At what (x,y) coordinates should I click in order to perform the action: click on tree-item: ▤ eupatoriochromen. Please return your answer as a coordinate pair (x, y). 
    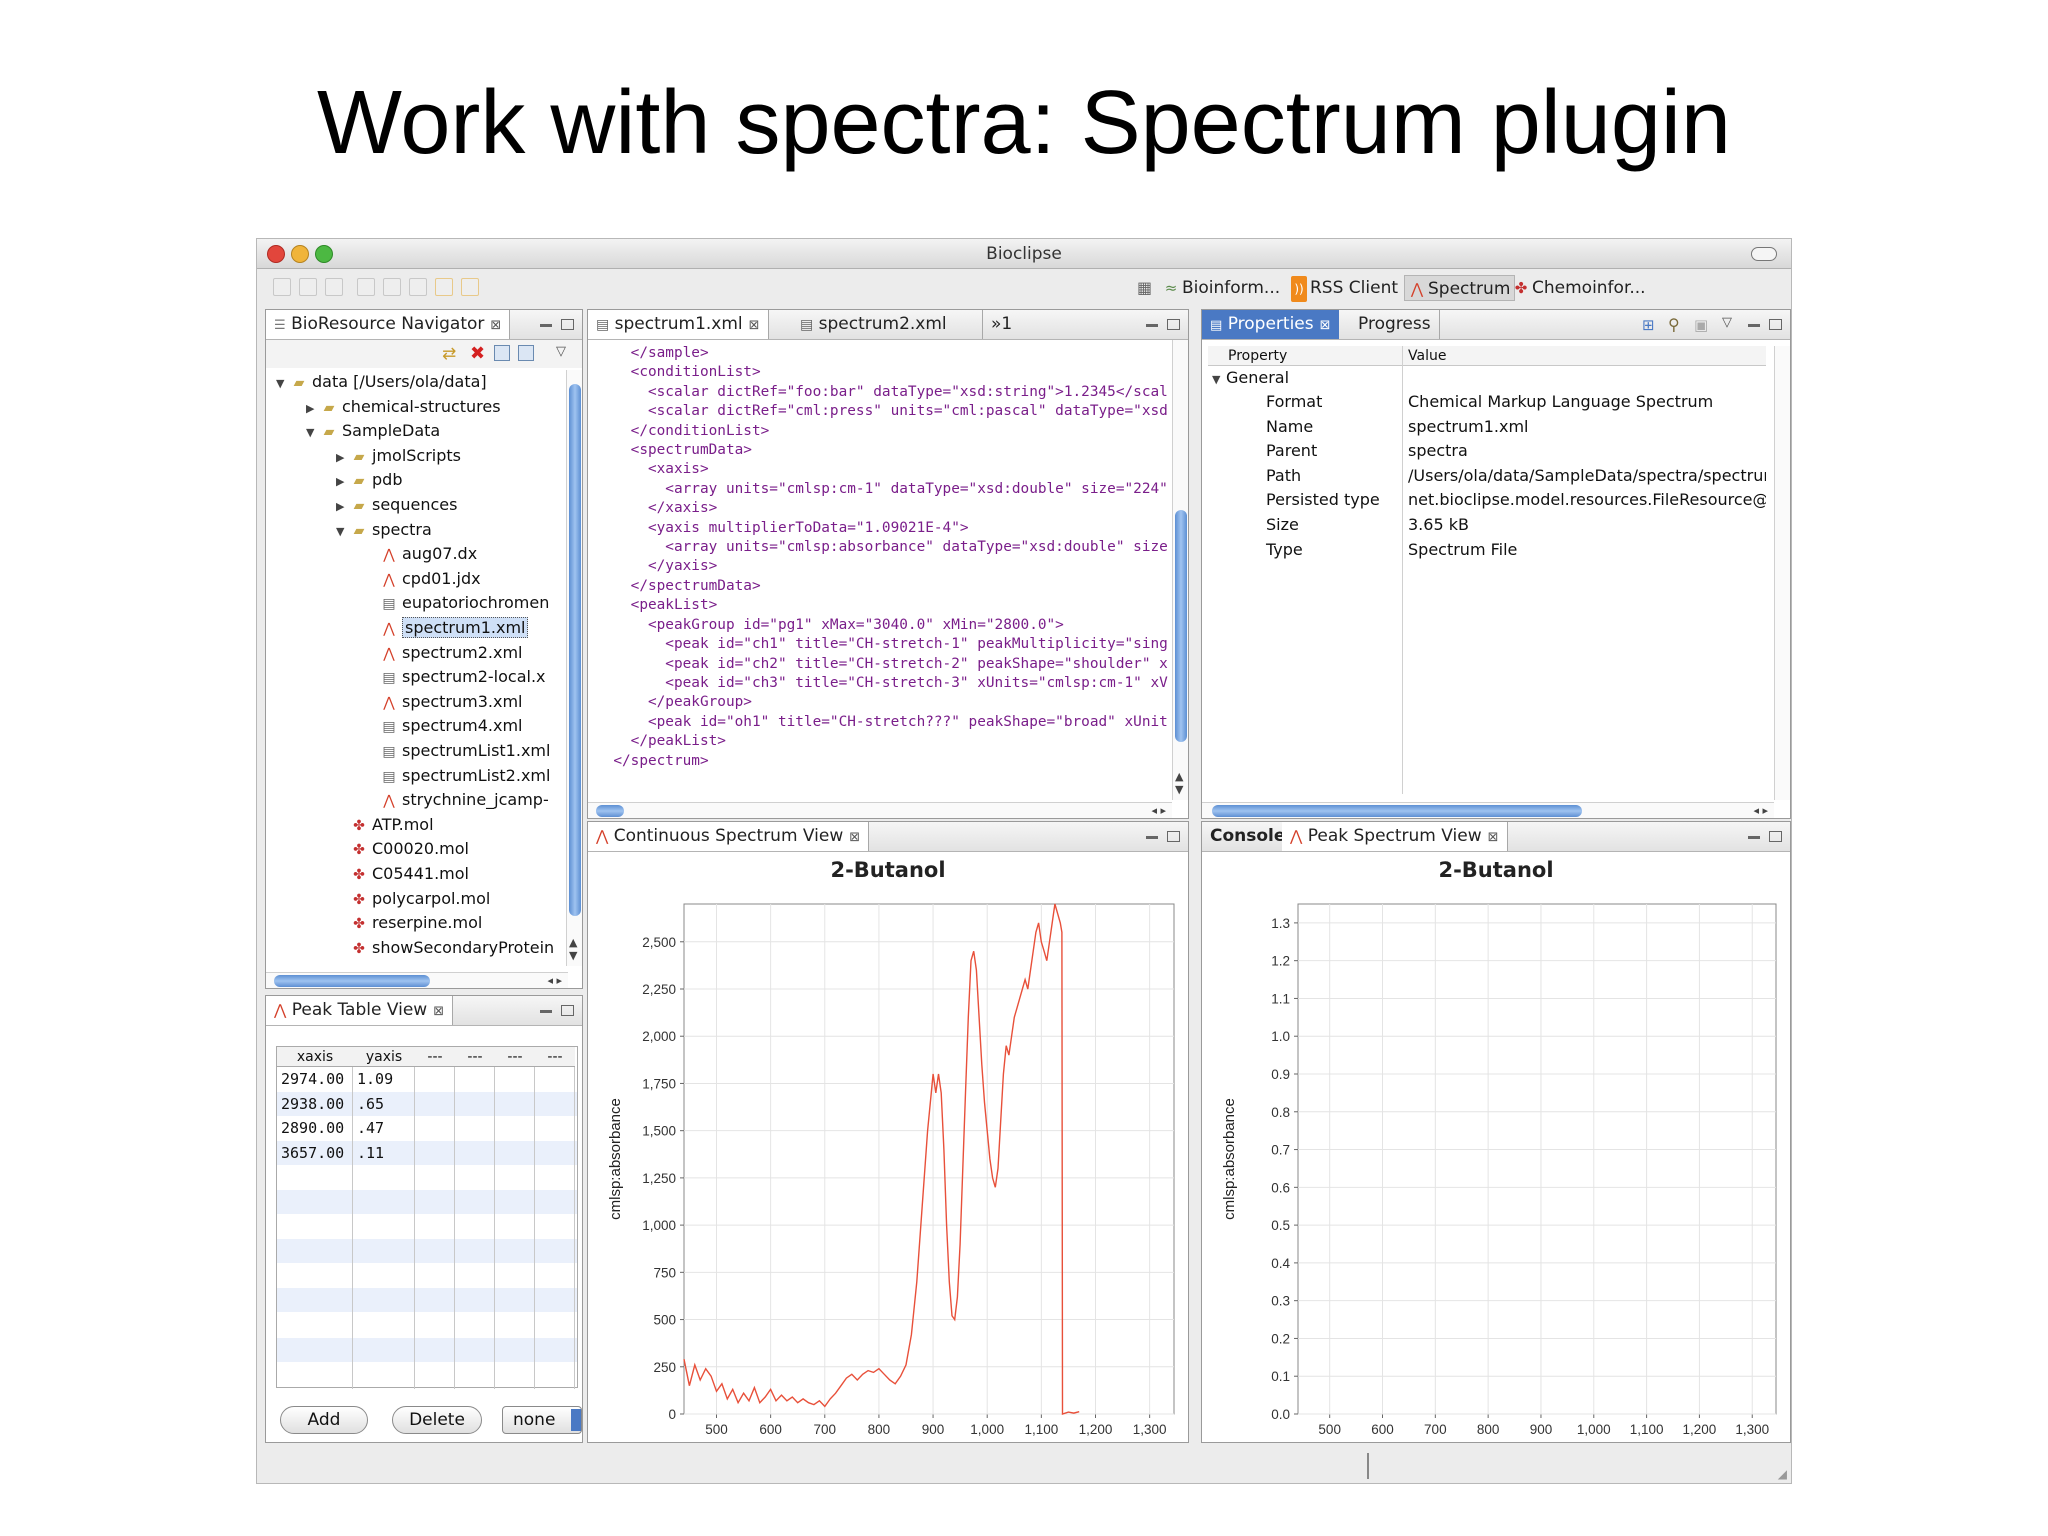
    Looking at the image, I should click on (457, 603).